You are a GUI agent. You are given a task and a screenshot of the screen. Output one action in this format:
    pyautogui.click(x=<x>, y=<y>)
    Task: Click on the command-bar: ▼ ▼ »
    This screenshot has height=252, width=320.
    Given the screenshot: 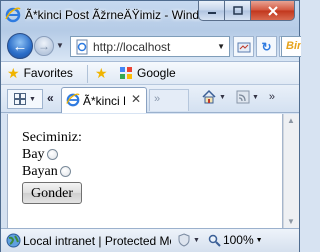 What is the action you would take?
    pyautogui.click(x=238, y=97)
    